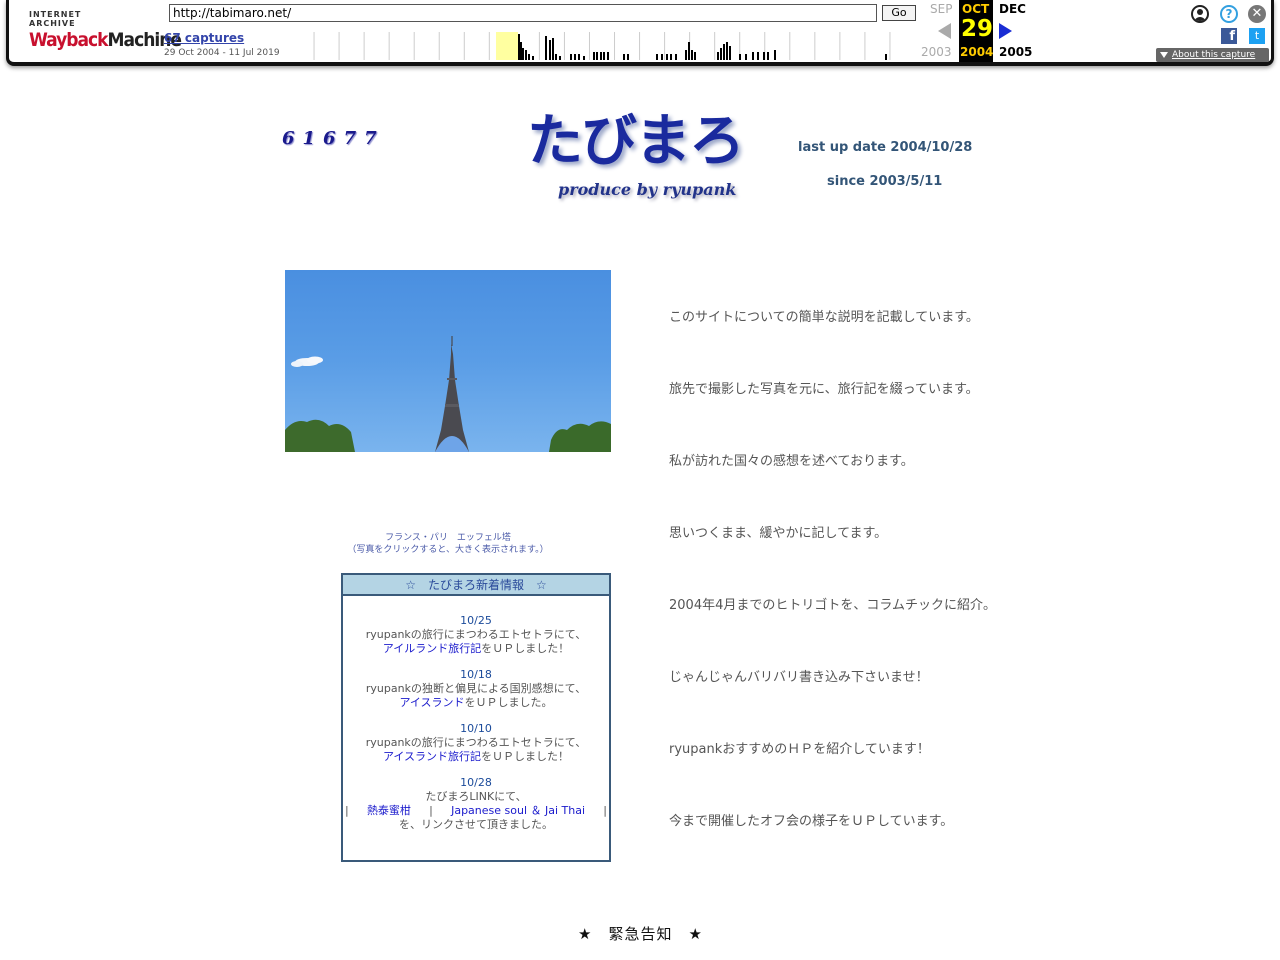 The width and height of the screenshot is (1280, 960). I want to click on news-date: 10/28, so click(476, 782).